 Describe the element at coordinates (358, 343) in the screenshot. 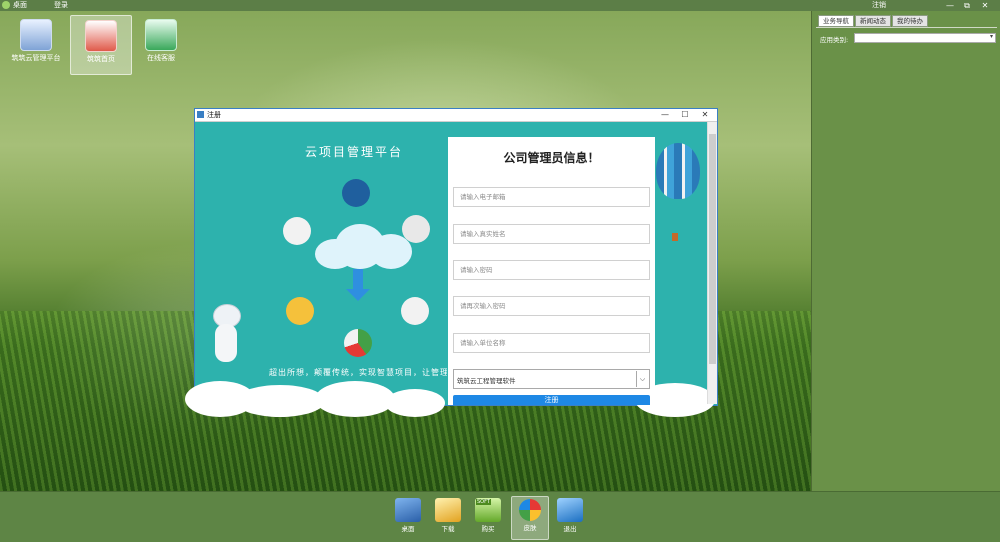

I see `pie-chart-icon` at that location.